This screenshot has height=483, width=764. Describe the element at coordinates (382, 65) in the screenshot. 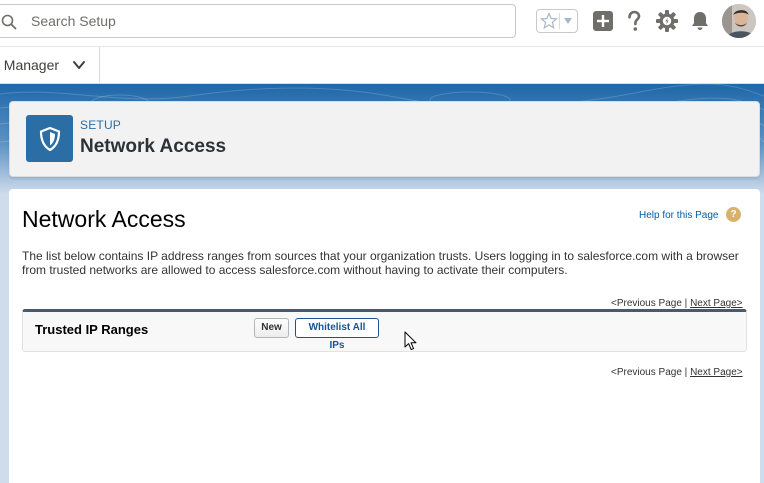

I see `app-nav-bar: t Manager` at that location.